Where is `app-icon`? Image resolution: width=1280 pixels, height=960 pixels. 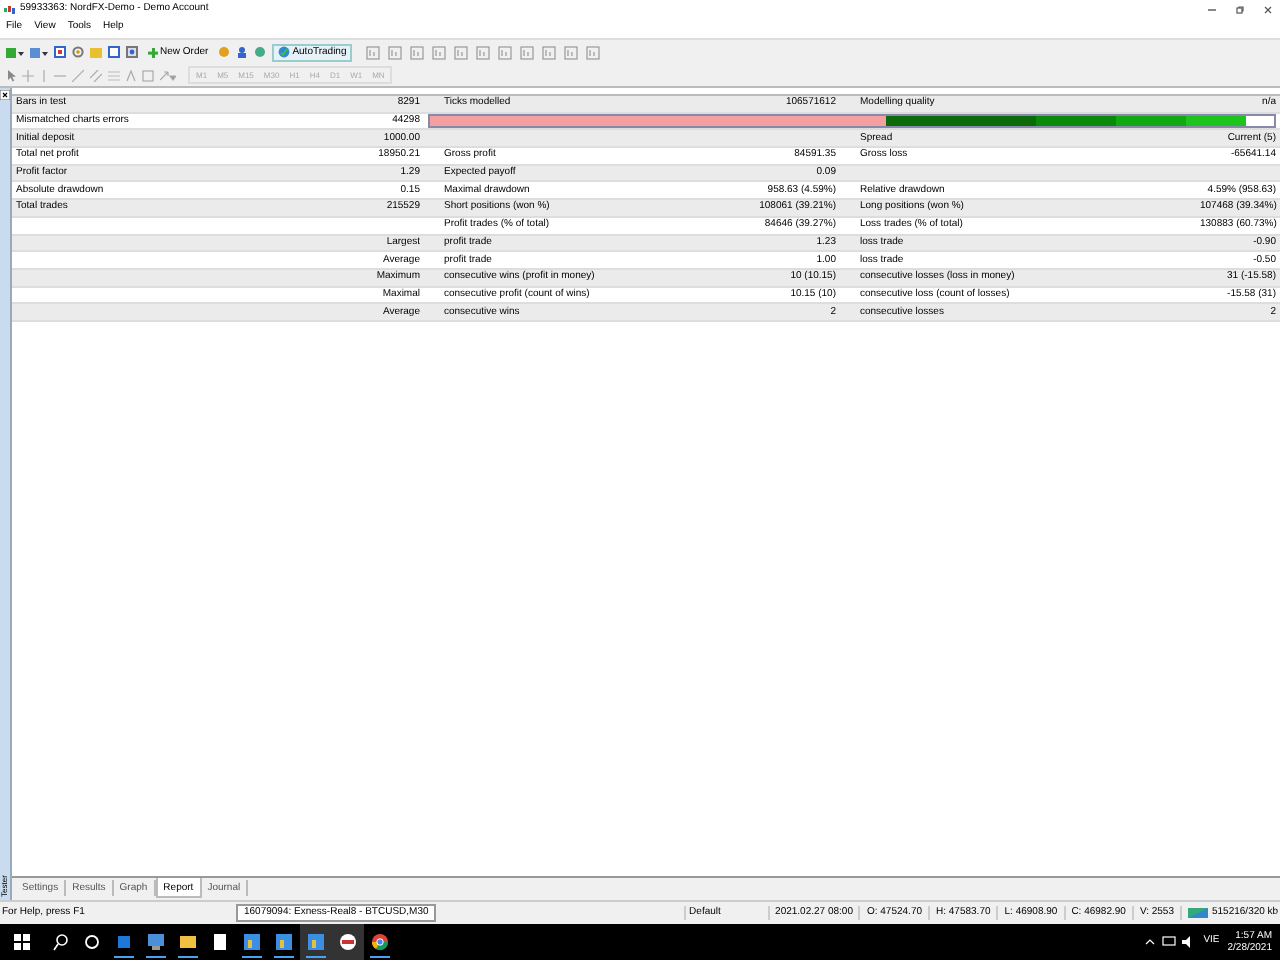
app-icon is located at coordinates (10, 9).